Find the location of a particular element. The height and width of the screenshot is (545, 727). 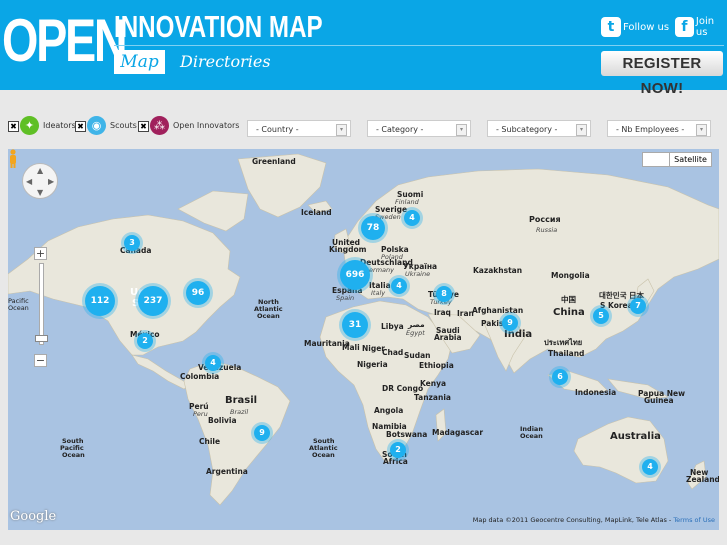

logo-open: OPEN is located at coordinates (65, 41).